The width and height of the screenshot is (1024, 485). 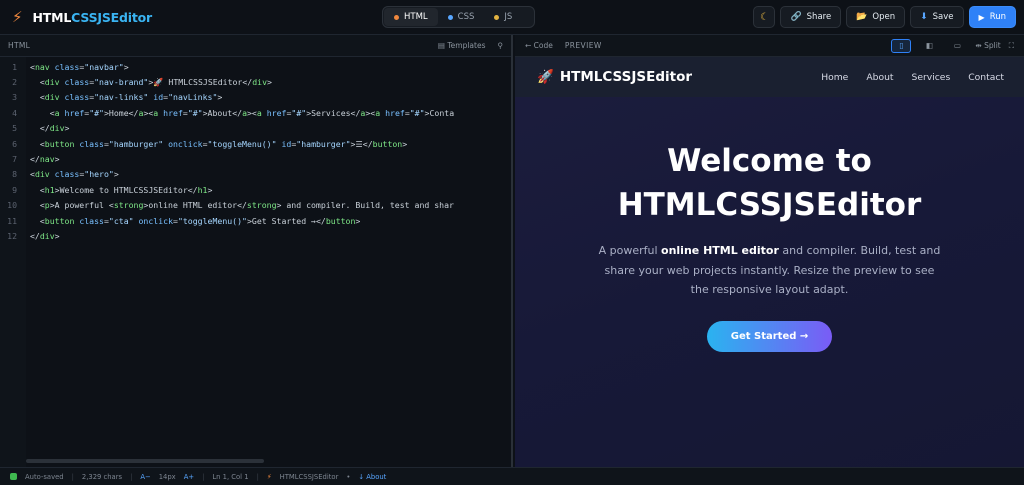 What do you see at coordinates (583, 45) in the screenshot?
I see `preview-title: PREVIEW` at bounding box center [583, 45].